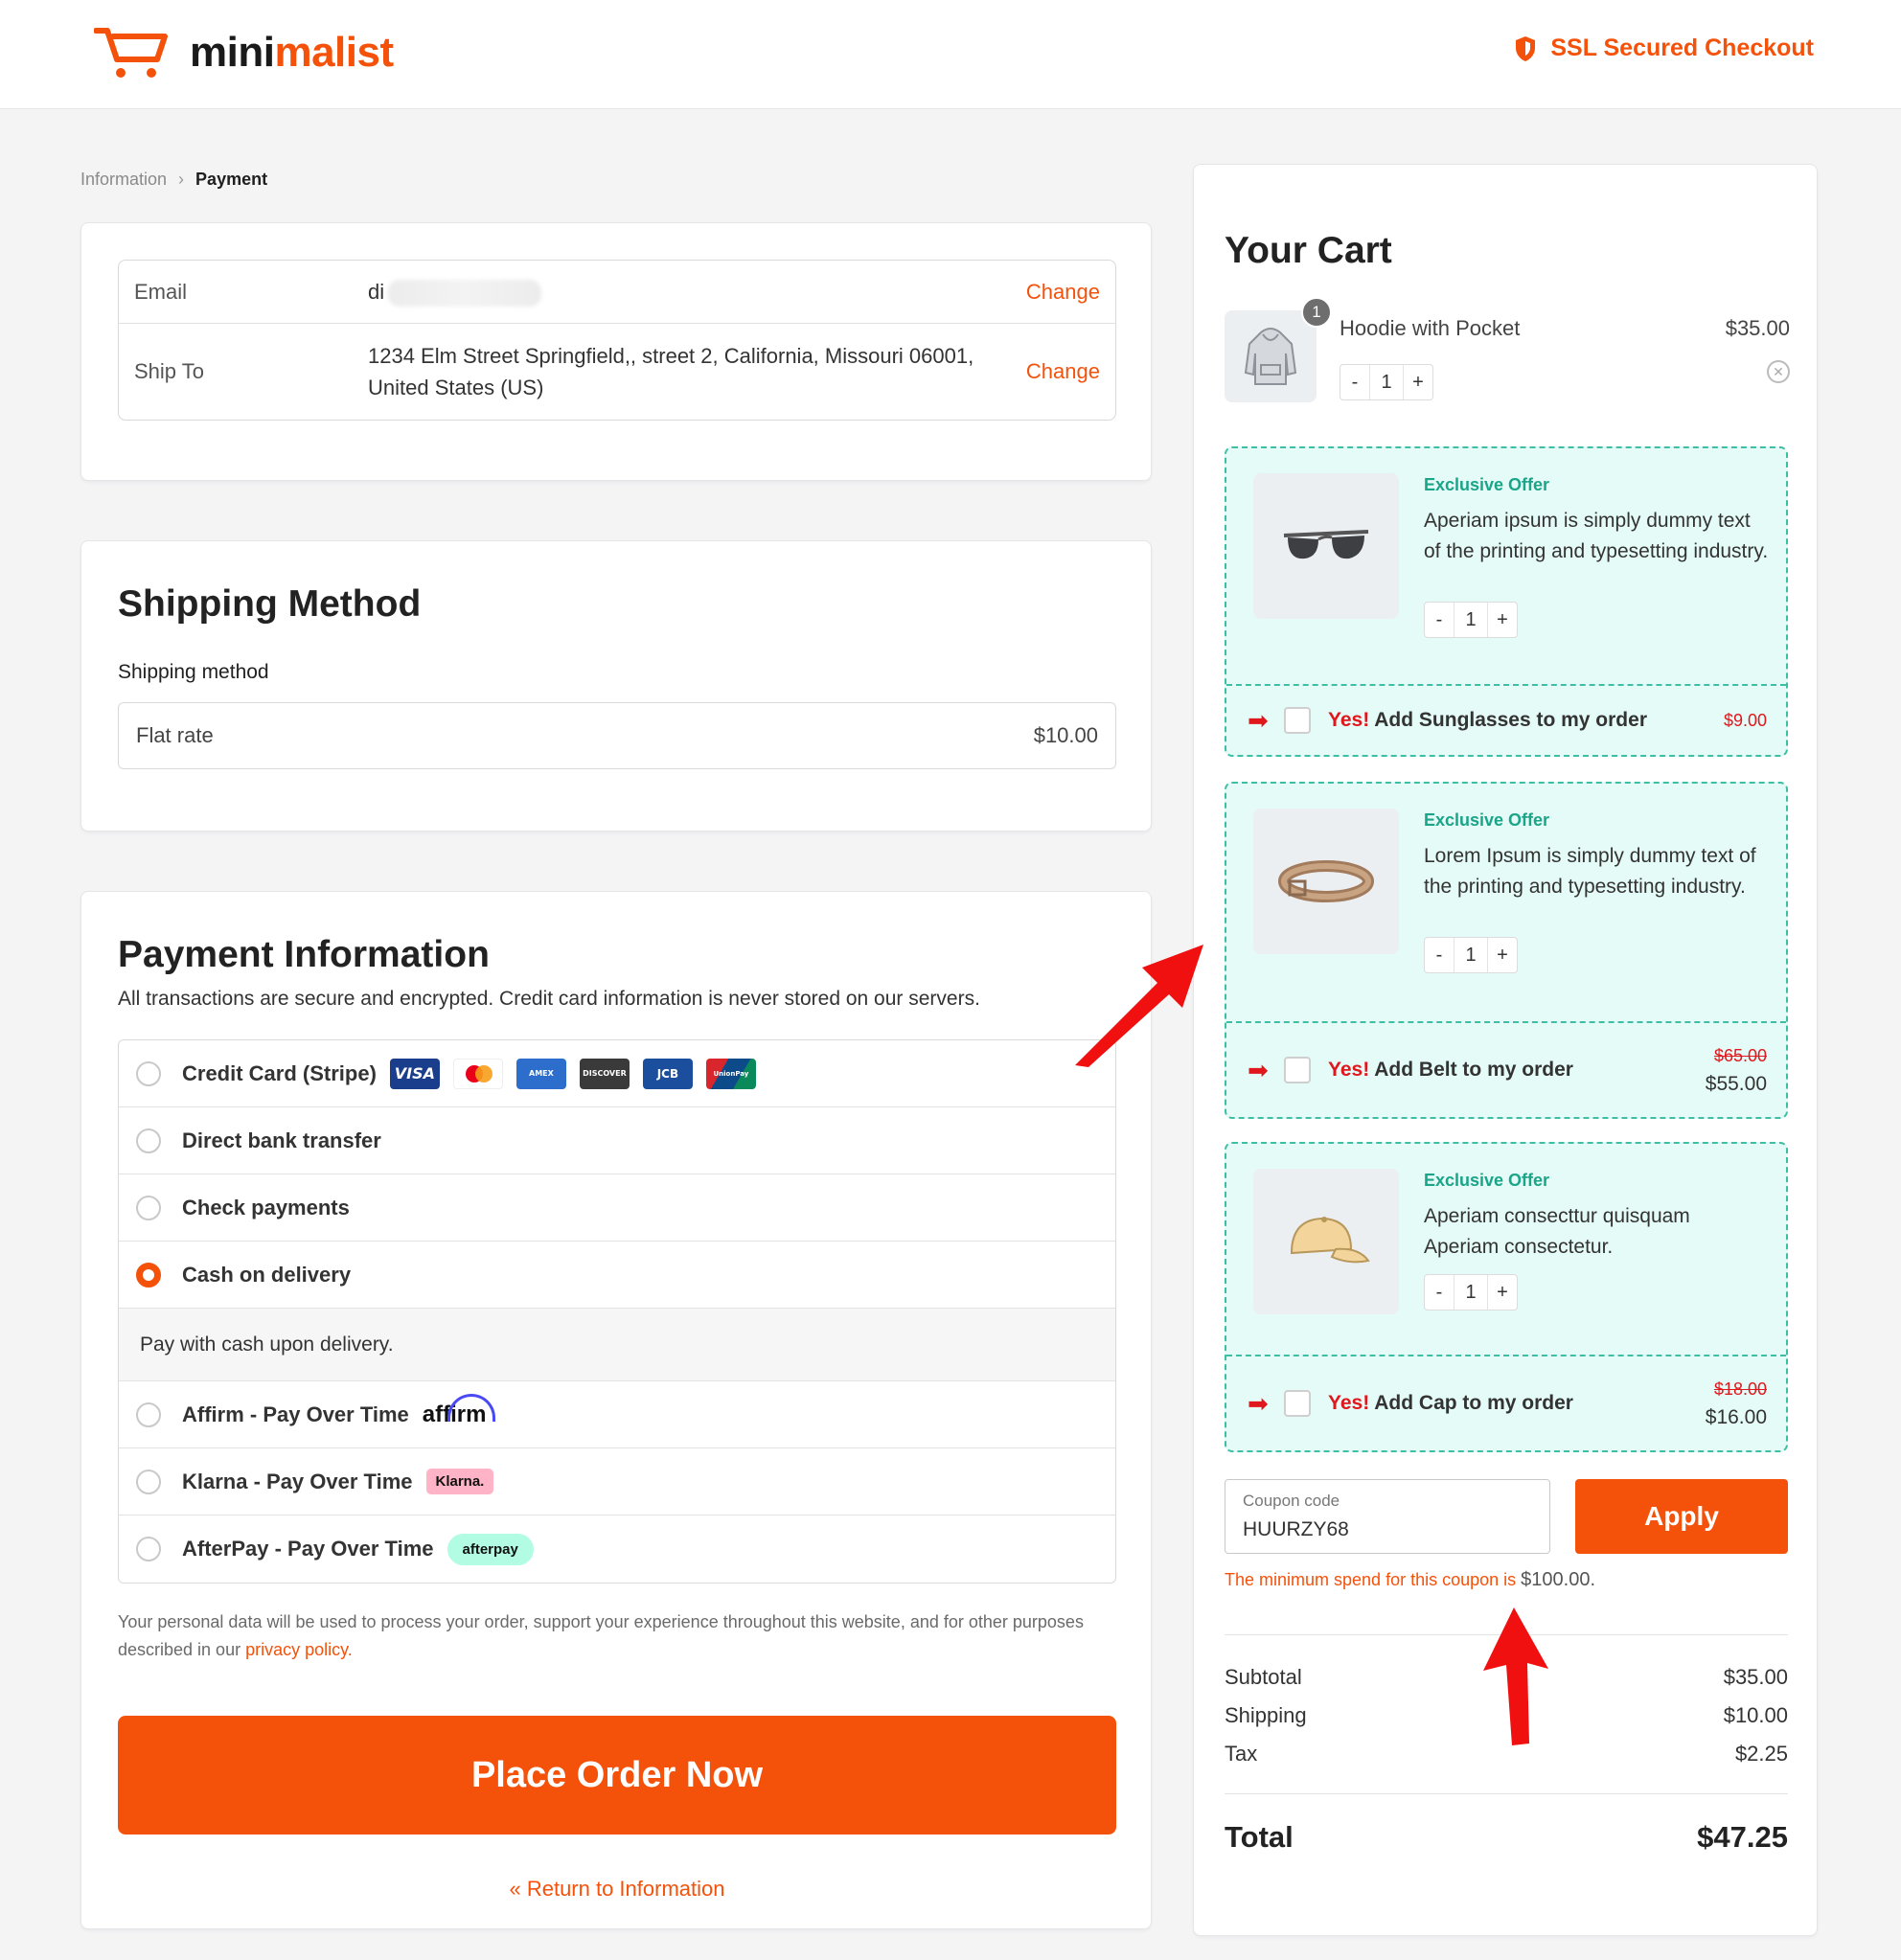 The height and width of the screenshot is (1960, 1901). I want to click on logo-prefix: mini, so click(232, 53).